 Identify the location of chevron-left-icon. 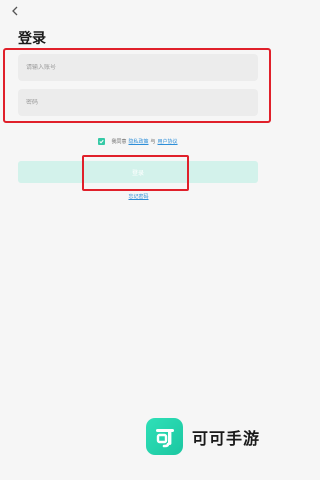
(15, 11).